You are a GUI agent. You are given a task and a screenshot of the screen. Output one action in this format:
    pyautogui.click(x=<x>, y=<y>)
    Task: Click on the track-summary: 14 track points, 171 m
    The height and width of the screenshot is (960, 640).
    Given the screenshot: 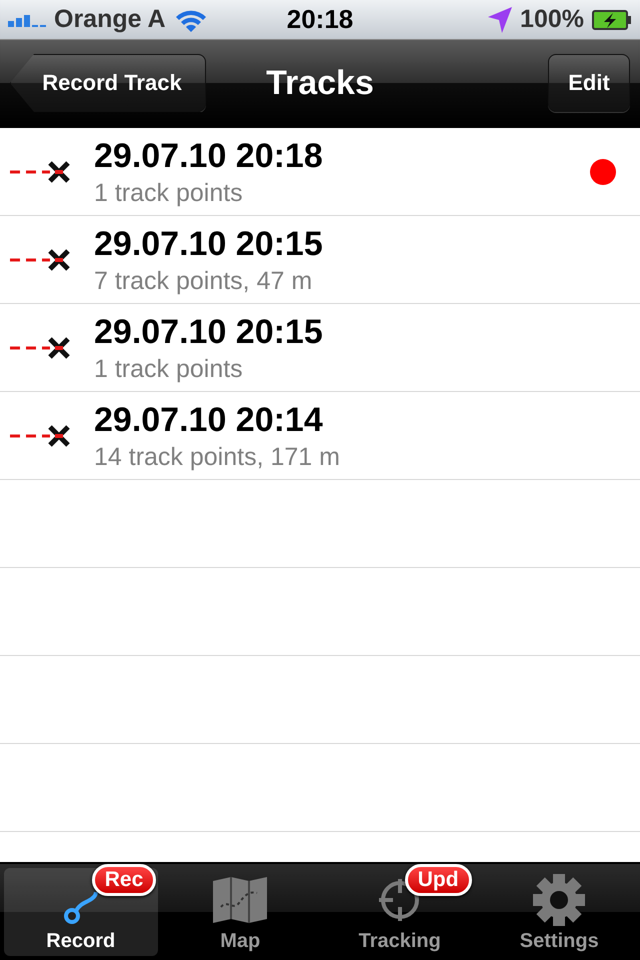 What is the action you would take?
    pyautogui.click(x=217, y=457)
    